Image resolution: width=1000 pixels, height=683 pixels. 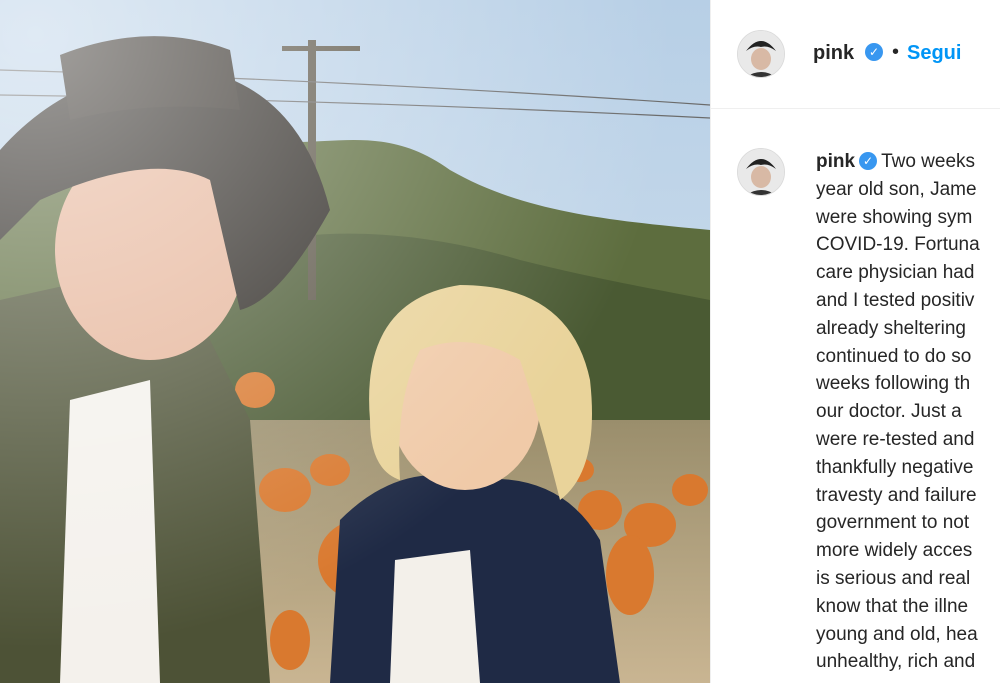 I want to click on caption-line: more widely acces, so click(x=894, y=551).